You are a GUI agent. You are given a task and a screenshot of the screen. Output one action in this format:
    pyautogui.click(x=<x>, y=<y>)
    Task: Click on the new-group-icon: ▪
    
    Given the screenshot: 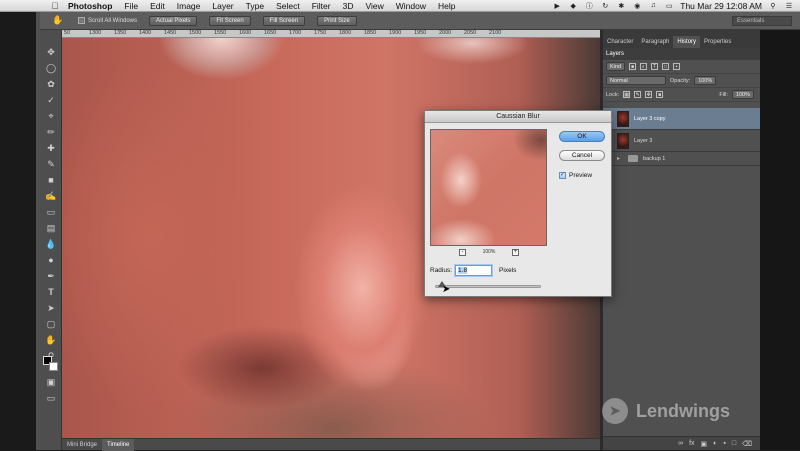 What is the action you would take?
    pyautogui.click(x=724, y=443)
    